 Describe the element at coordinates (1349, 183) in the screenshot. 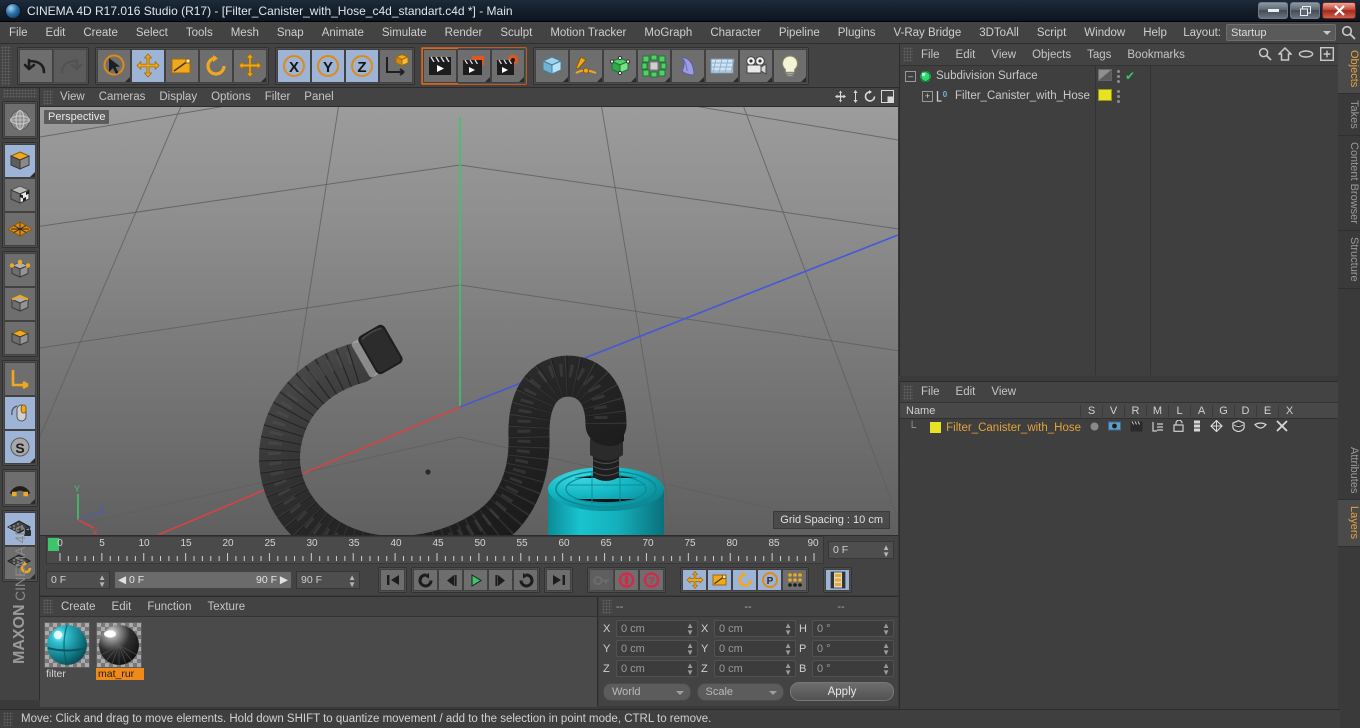

I see `tab-content-browser: Content Browser` at that location.